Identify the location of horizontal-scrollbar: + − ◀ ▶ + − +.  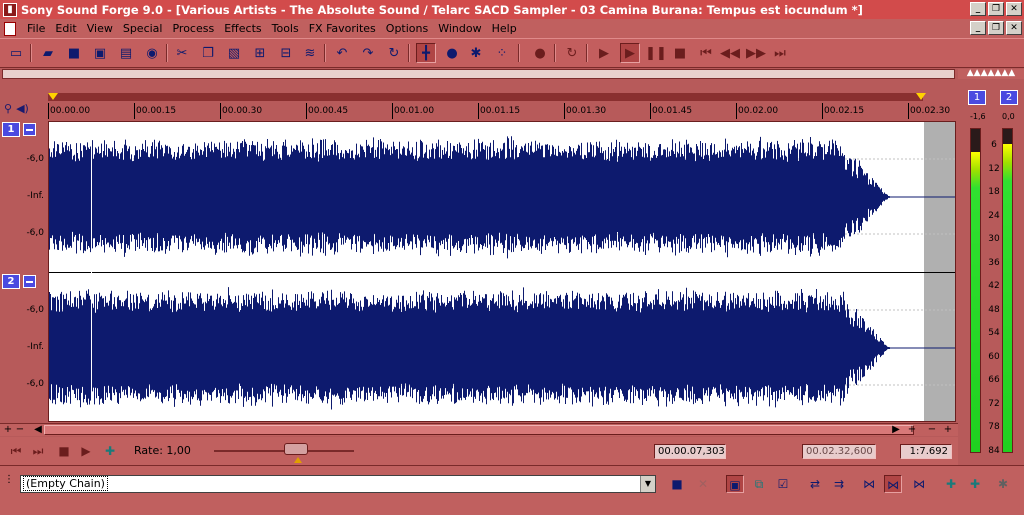
(479, 429).